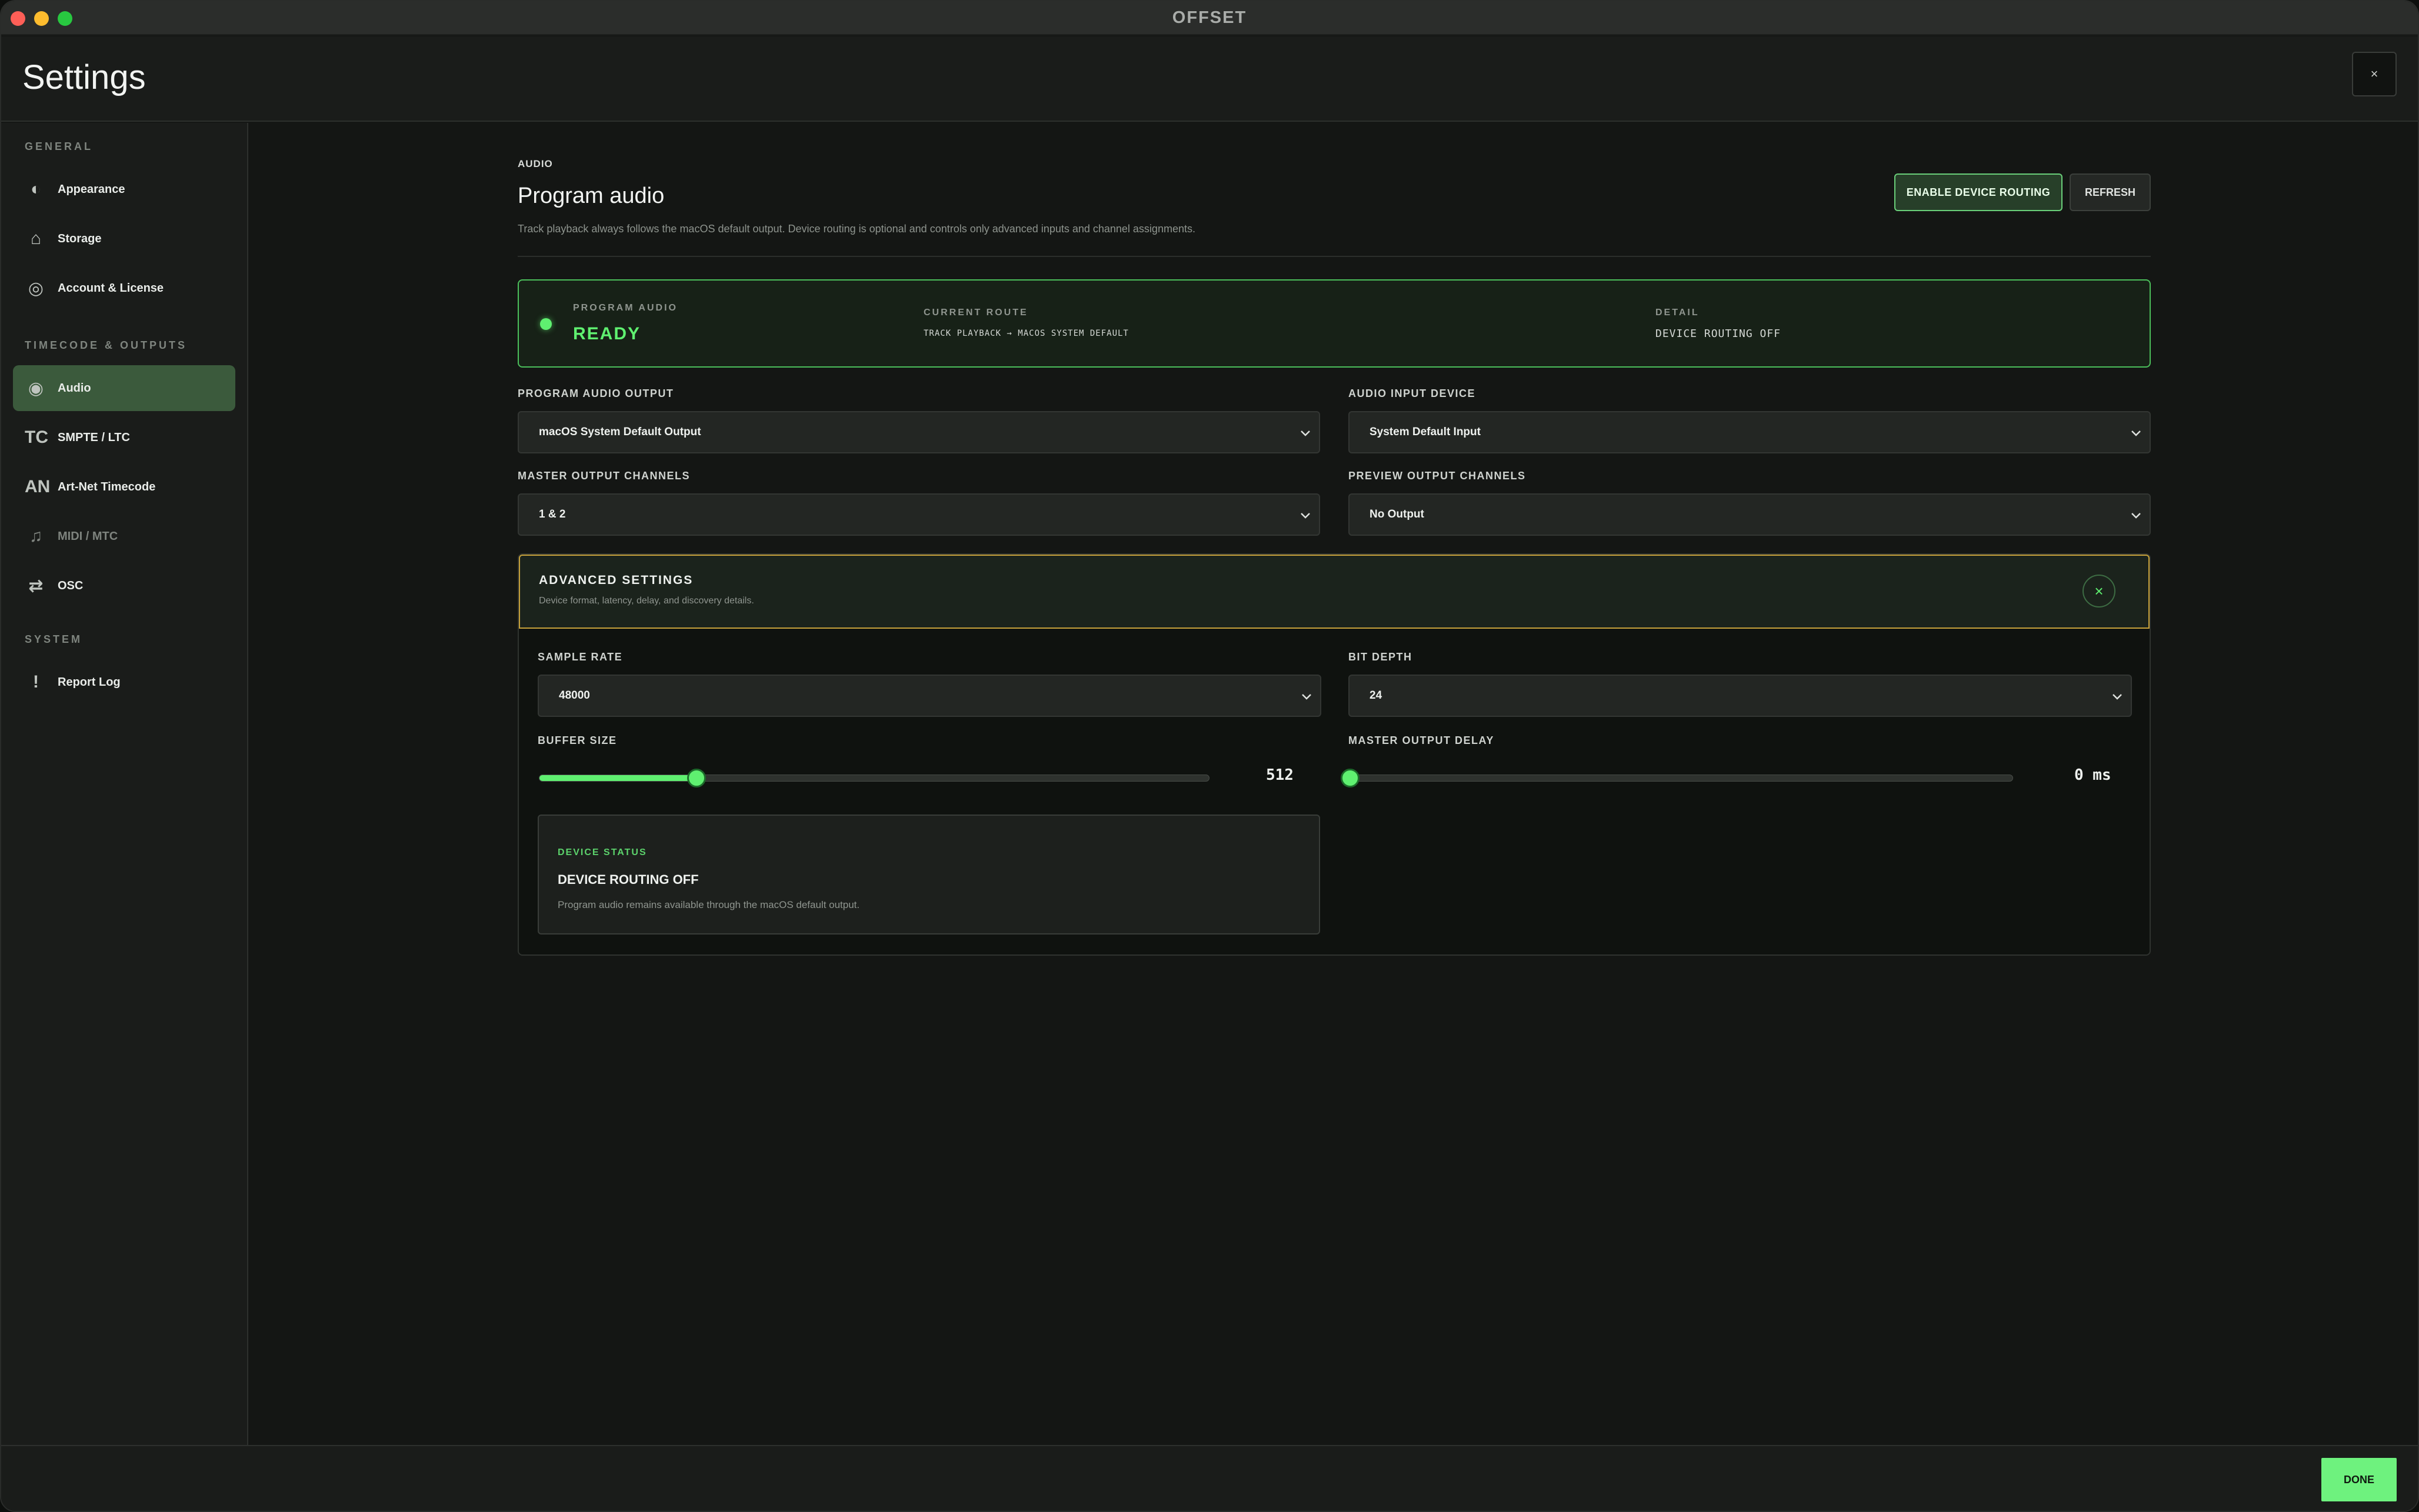 This screenshot has width=2419, height=1512. What do you see at coordinates (1334, 256) in the screenshot?
I see `divider` at bounding box center [1334, 256].